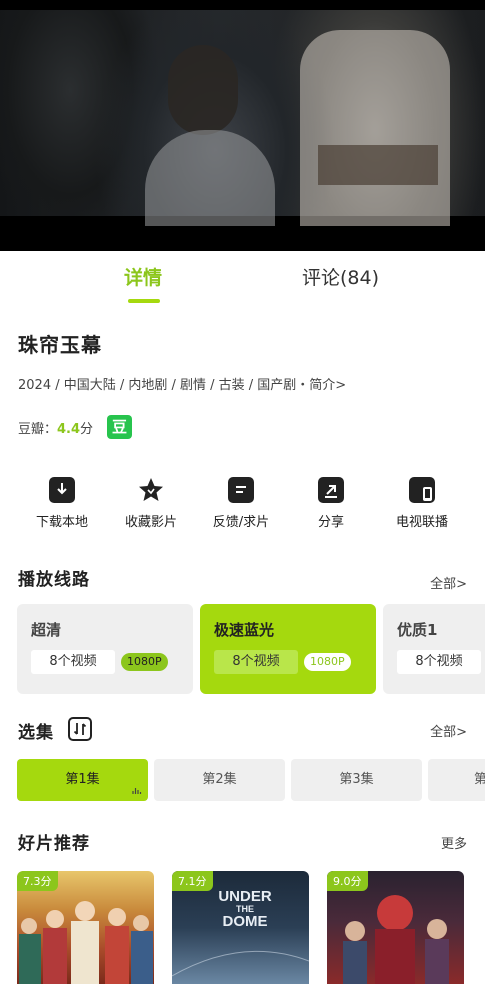 This screenshot has height=984, width=485. I want to click on poster-score: 7.1分, so click(192, 881).